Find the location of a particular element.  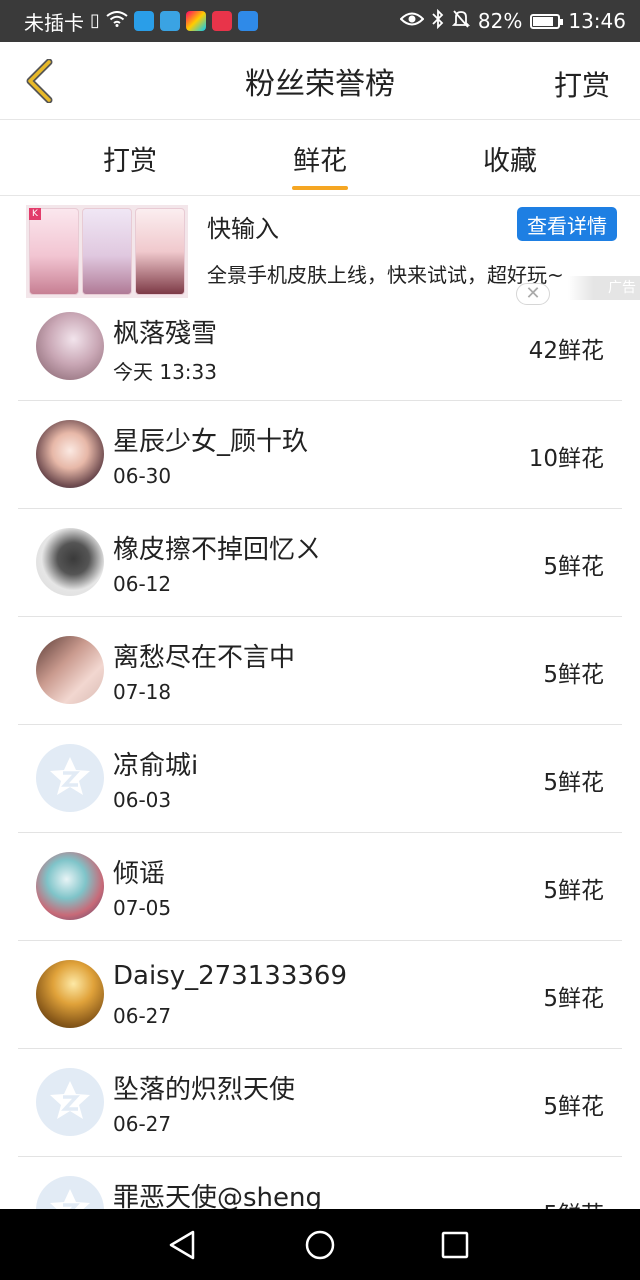

square-recents-icon is located at coordinates (455, 1245).